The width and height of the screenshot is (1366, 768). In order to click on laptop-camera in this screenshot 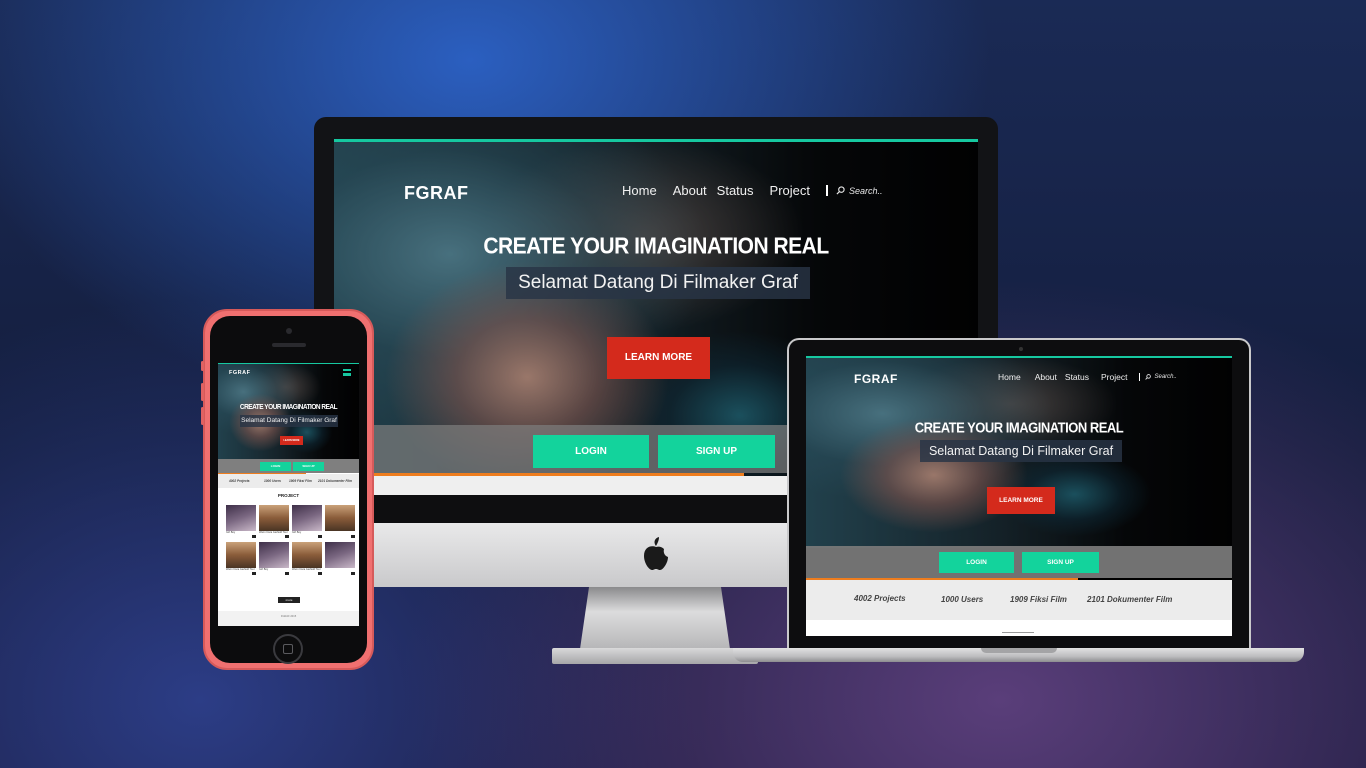, I will do `click(1021, 349)`.